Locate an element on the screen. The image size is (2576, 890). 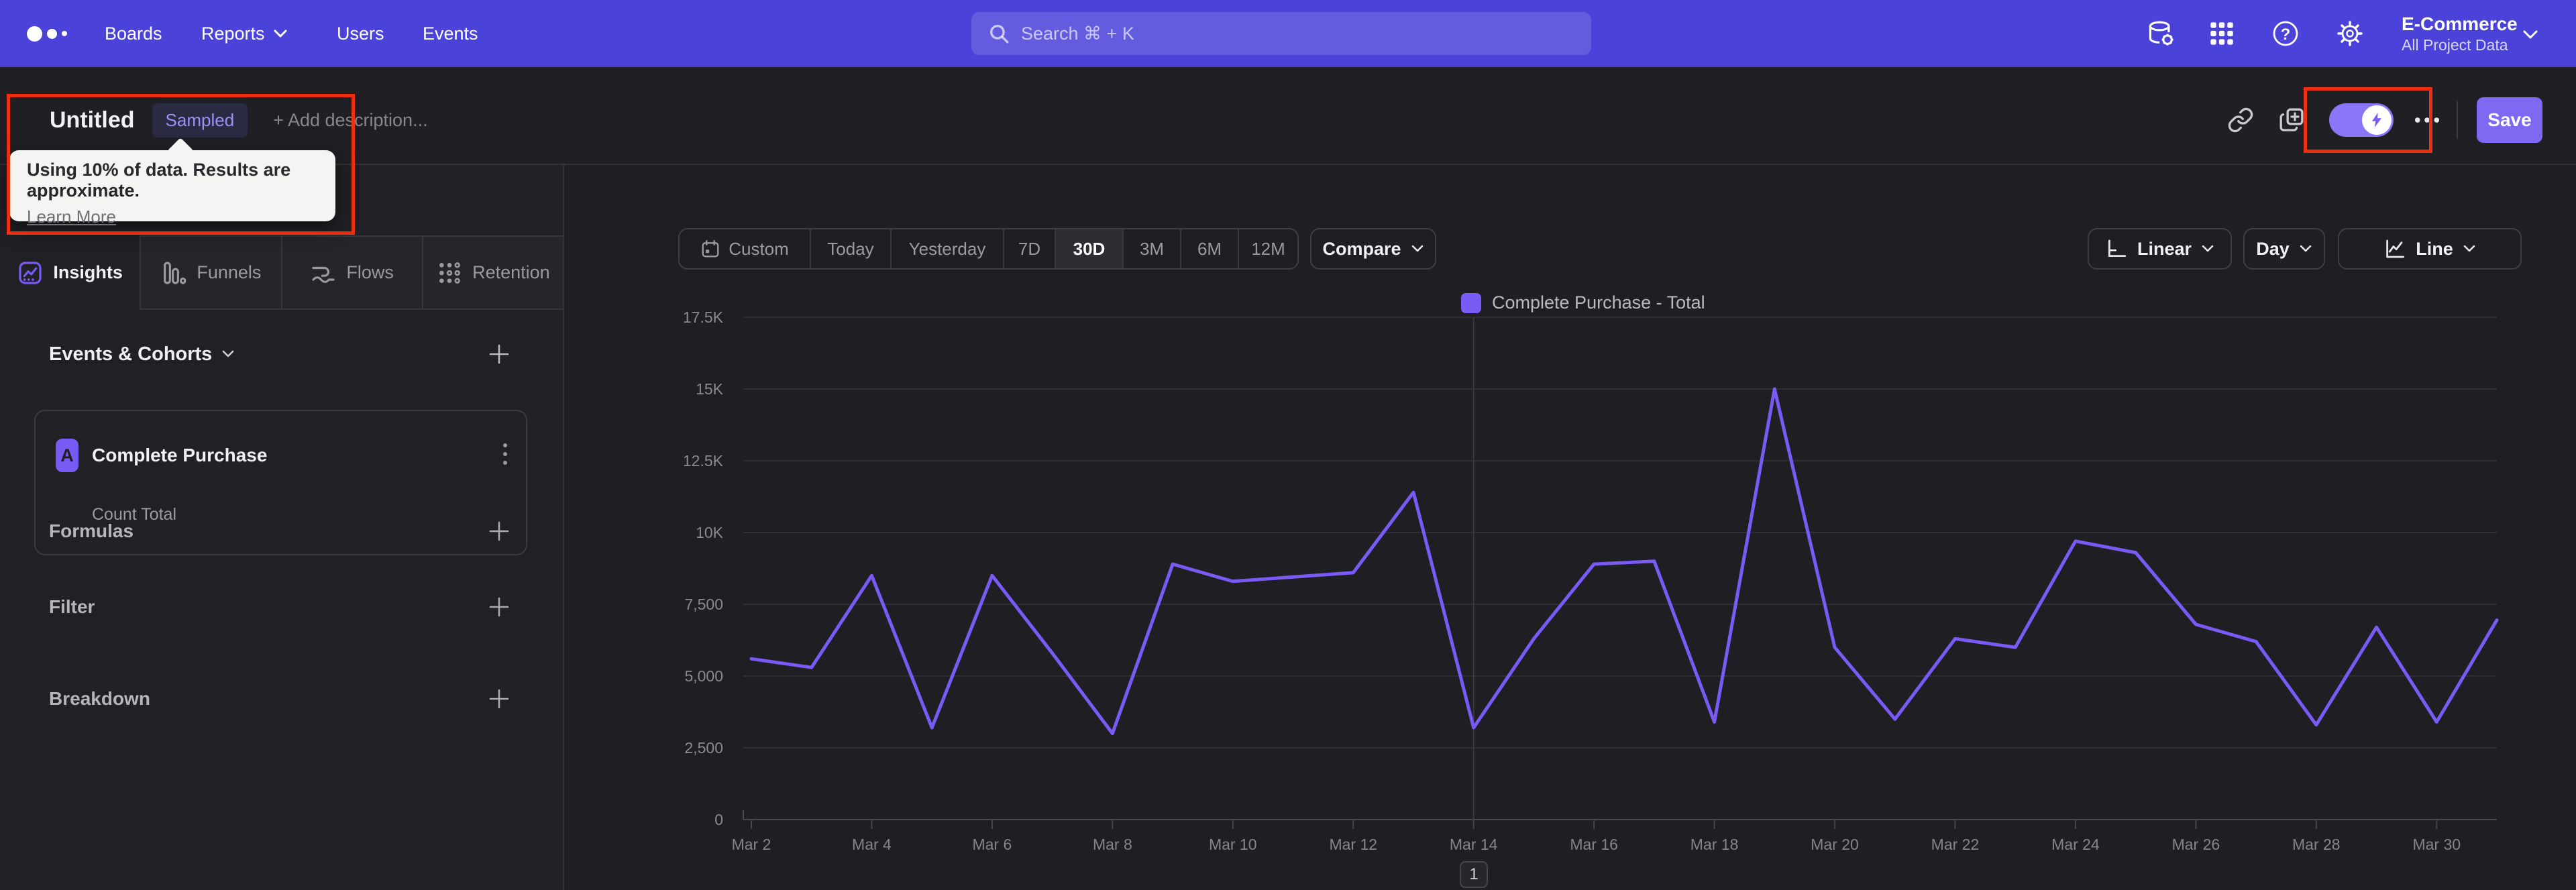
events-cohorts-label: Events & Cohorts is located at coordinates (131, 354).